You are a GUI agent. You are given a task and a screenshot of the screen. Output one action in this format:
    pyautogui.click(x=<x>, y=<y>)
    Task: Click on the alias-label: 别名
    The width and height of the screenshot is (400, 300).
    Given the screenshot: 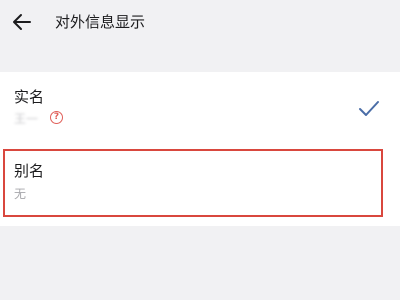 What is the action you would take?
    pyautogui.click(x=29, y=171)
    